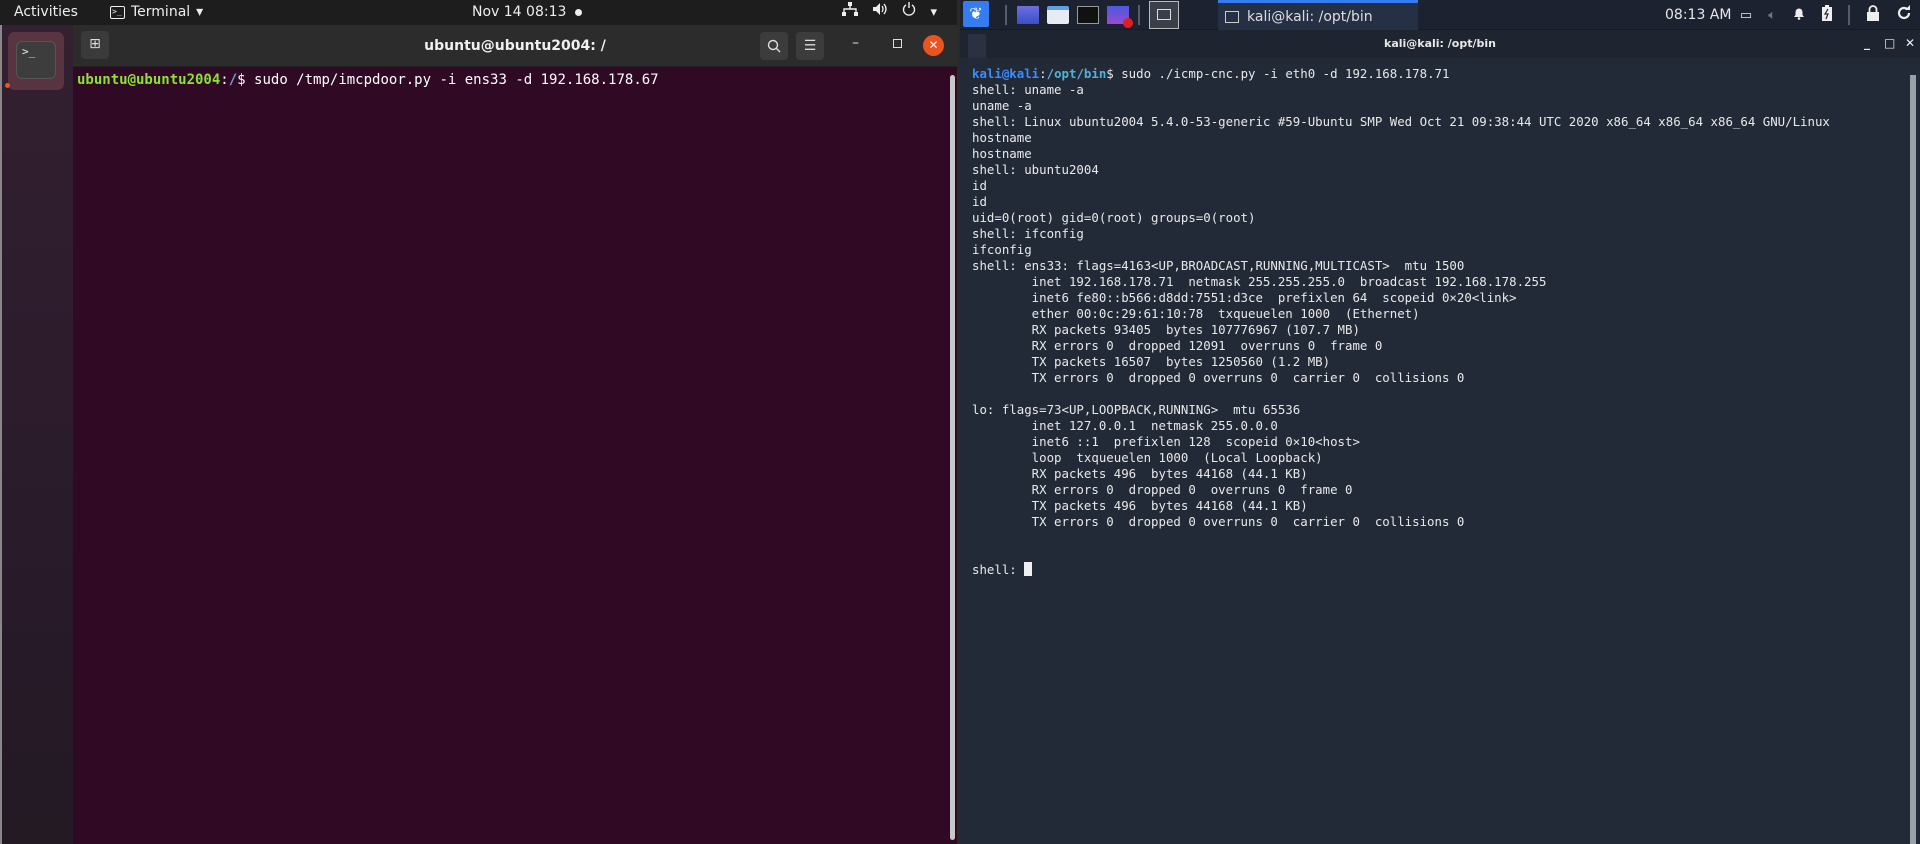 This screenshot has height=844, width=1920. Describe the element at coordinates (1799, 15) in the screenshot. I see `notification-bell-icon` at that location.